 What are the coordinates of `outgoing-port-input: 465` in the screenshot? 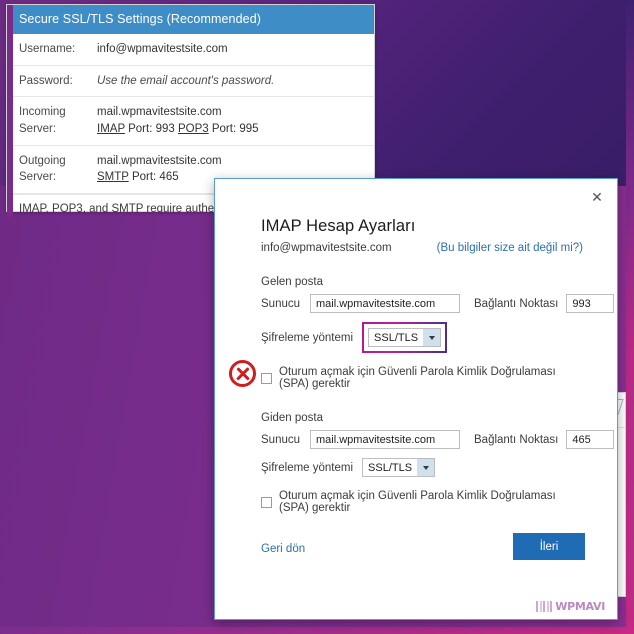 It's located at (590, 439).